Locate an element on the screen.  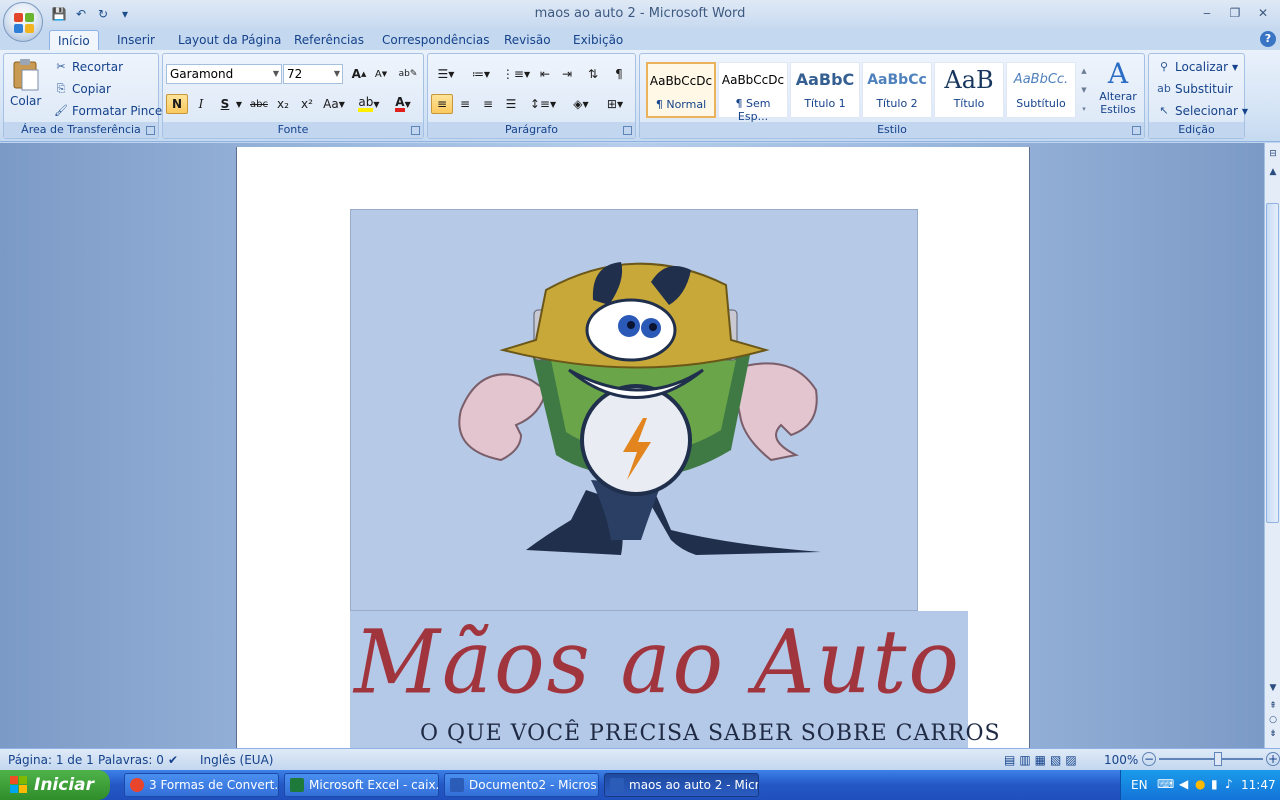
replace-button: ab Substituir is located at coordinates (1195, 89).